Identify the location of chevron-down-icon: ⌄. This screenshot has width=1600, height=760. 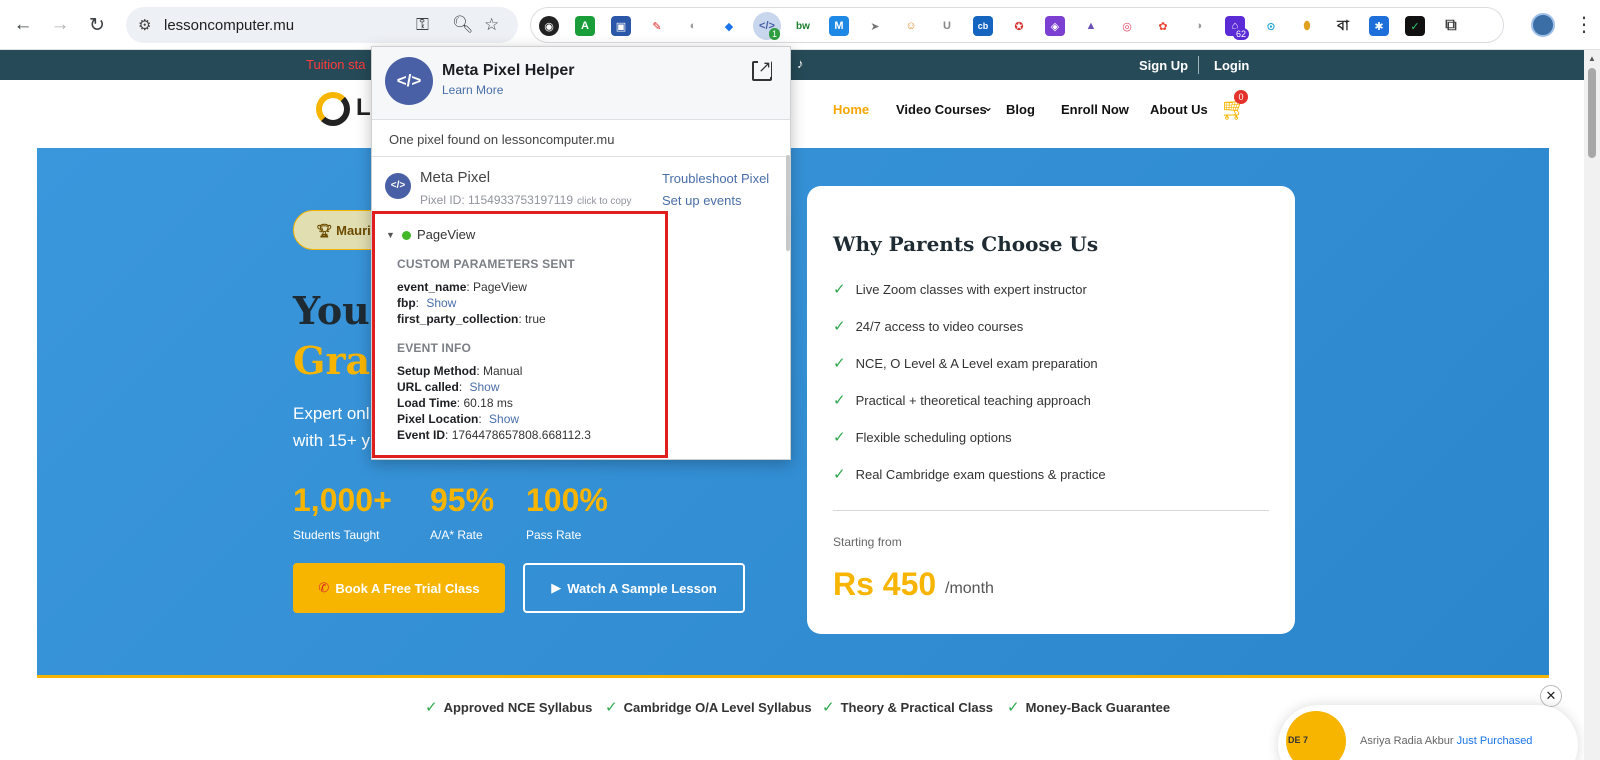
(988, 107).